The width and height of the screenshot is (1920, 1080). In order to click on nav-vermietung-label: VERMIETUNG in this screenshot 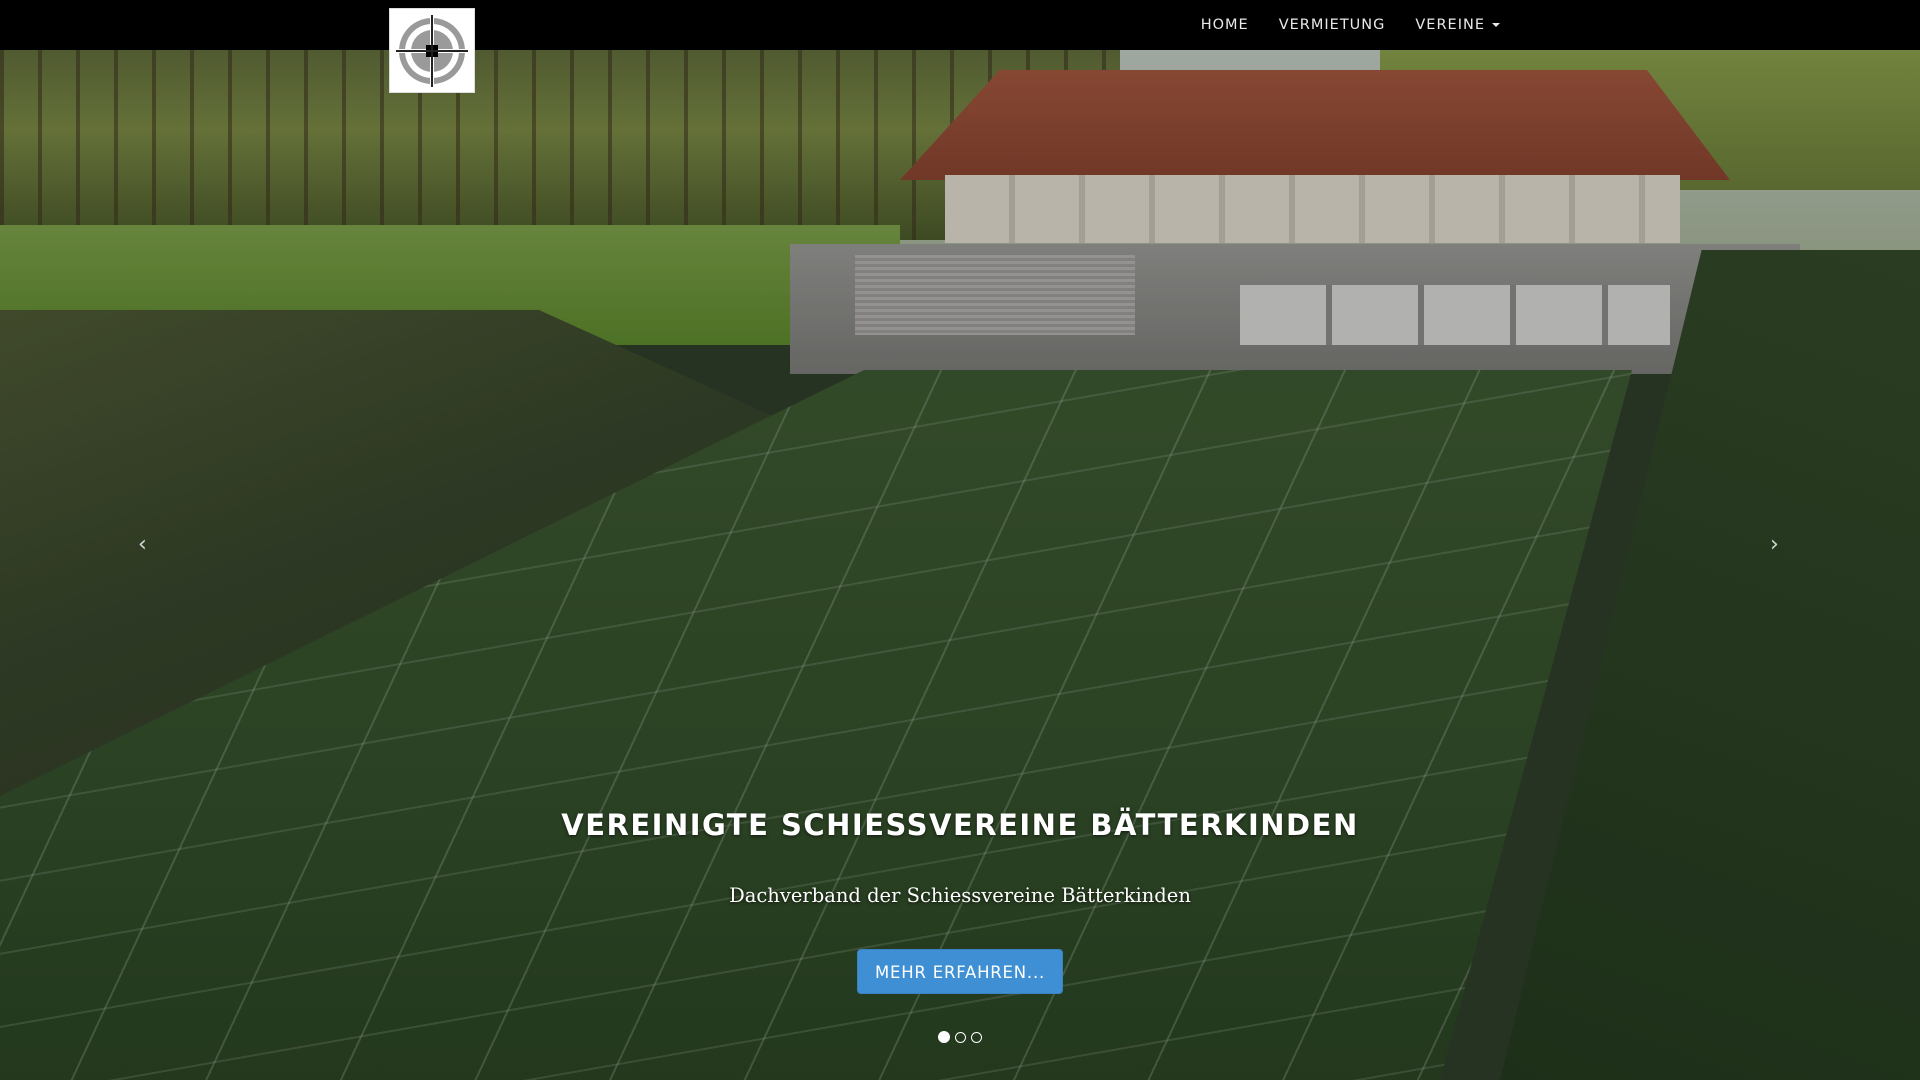, I will do `click(1332, 25)`.